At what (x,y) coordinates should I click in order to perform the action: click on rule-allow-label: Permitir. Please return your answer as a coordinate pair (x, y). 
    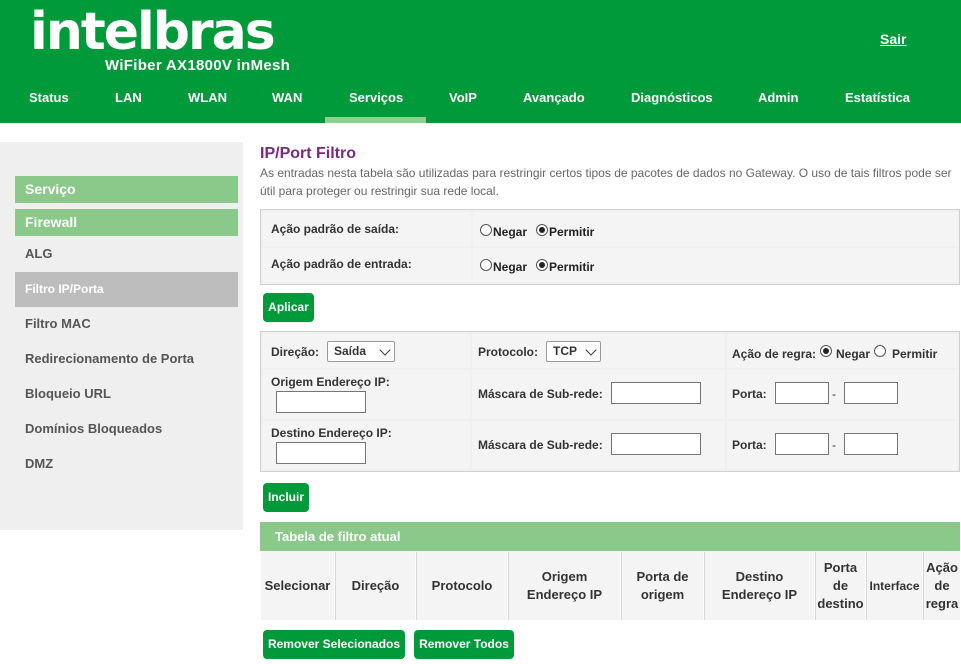
    Looking at the image, I should click on (915, 354).